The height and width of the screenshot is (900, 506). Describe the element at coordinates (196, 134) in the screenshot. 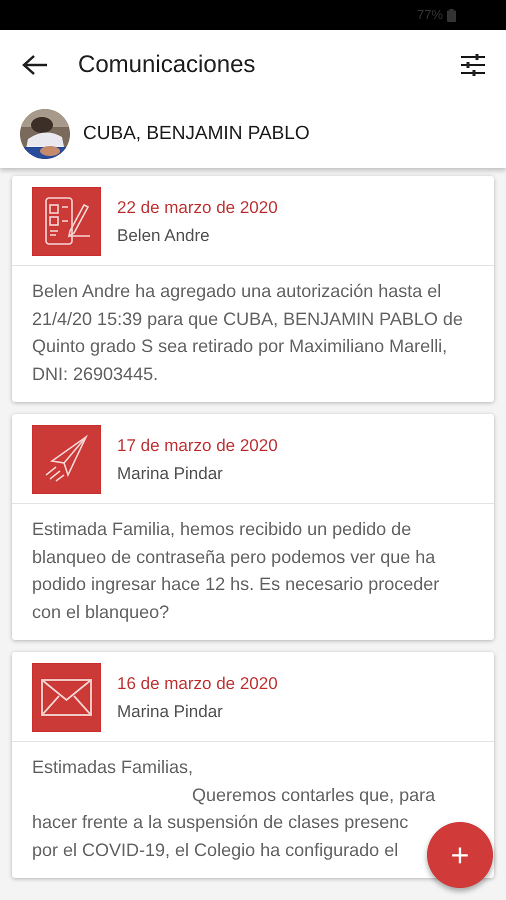

I see `student-name: CUBA, BENJAMIN PABLO` at that location.